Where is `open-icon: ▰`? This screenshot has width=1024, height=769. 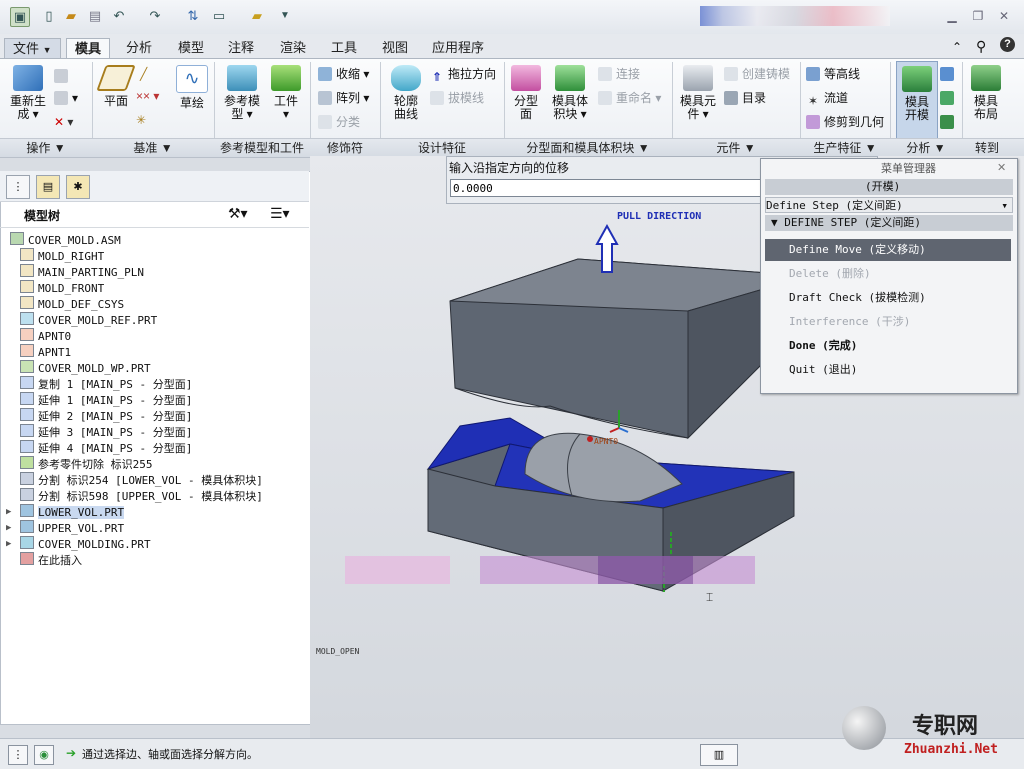 open-icon: ▰ is located at coordinates (71, 16).